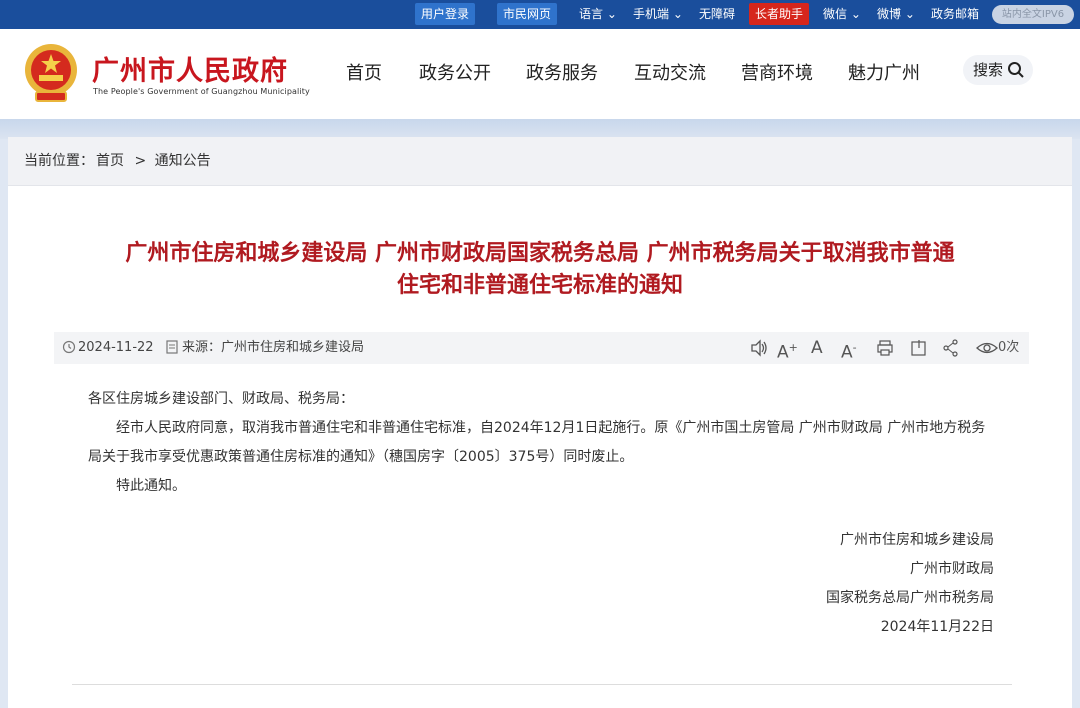 This screenshot has height=708, width=1080. Describe the element at coordinates (919, 348) in the screenshot. I see `open-new-icon` at that location.